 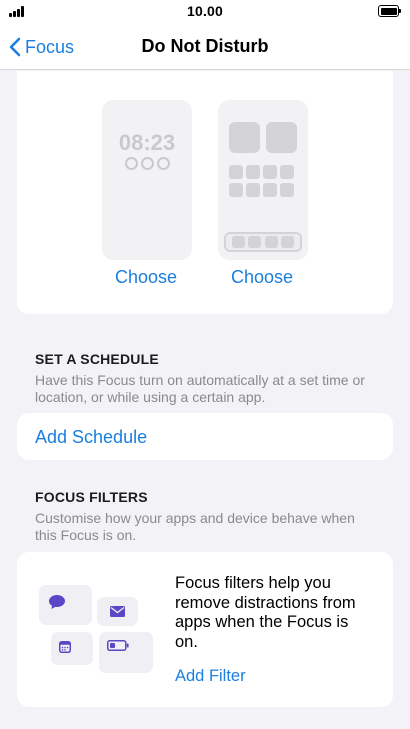 I want to click on add-filter-button: Add Filter, so click(x=210, y=676).